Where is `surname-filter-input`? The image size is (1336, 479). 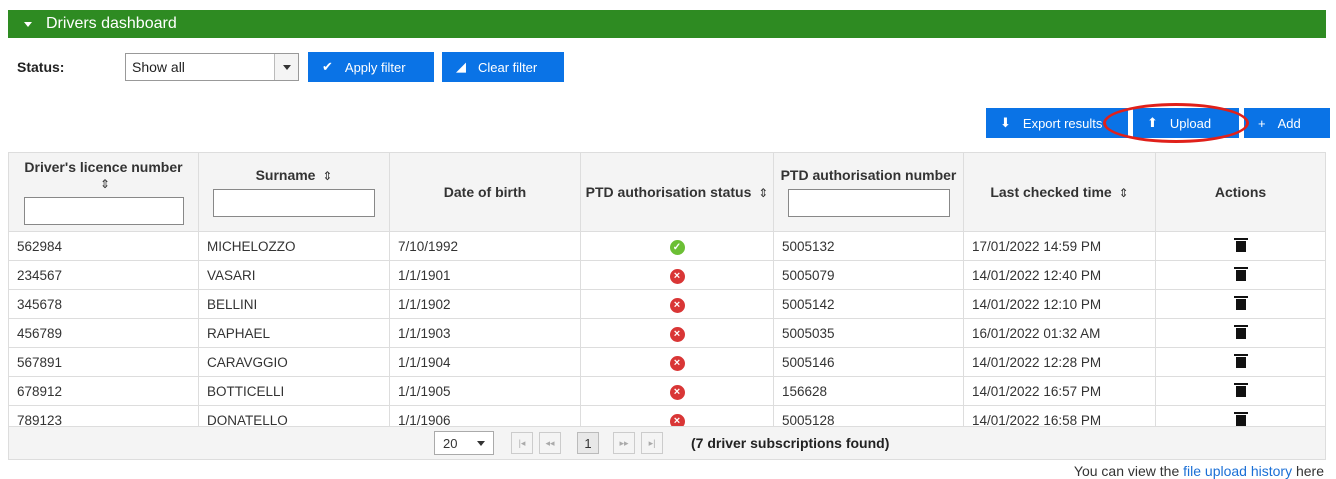 surname-filter-input is located at coordinates (294, 203).